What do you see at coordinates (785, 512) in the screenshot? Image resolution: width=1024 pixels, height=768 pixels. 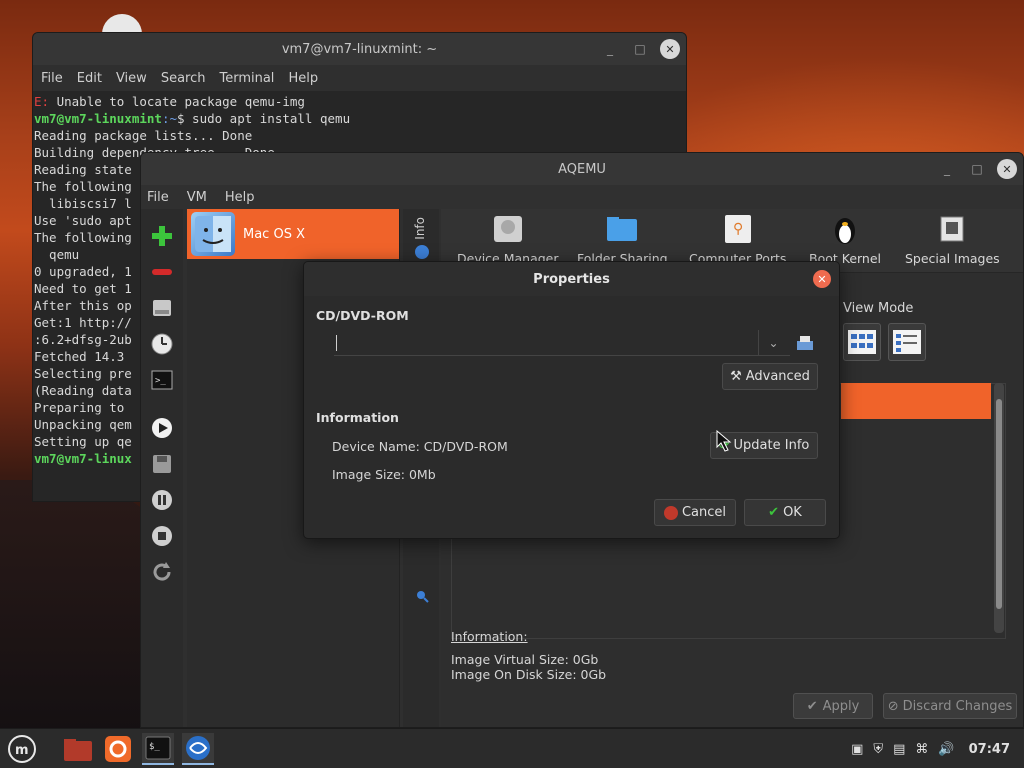 I see `ok-button: ✔ OK` at bounding box center [785, 512].